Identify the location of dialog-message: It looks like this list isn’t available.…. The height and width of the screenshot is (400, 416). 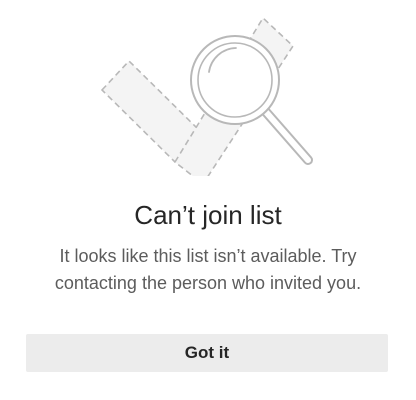
(208, 269).